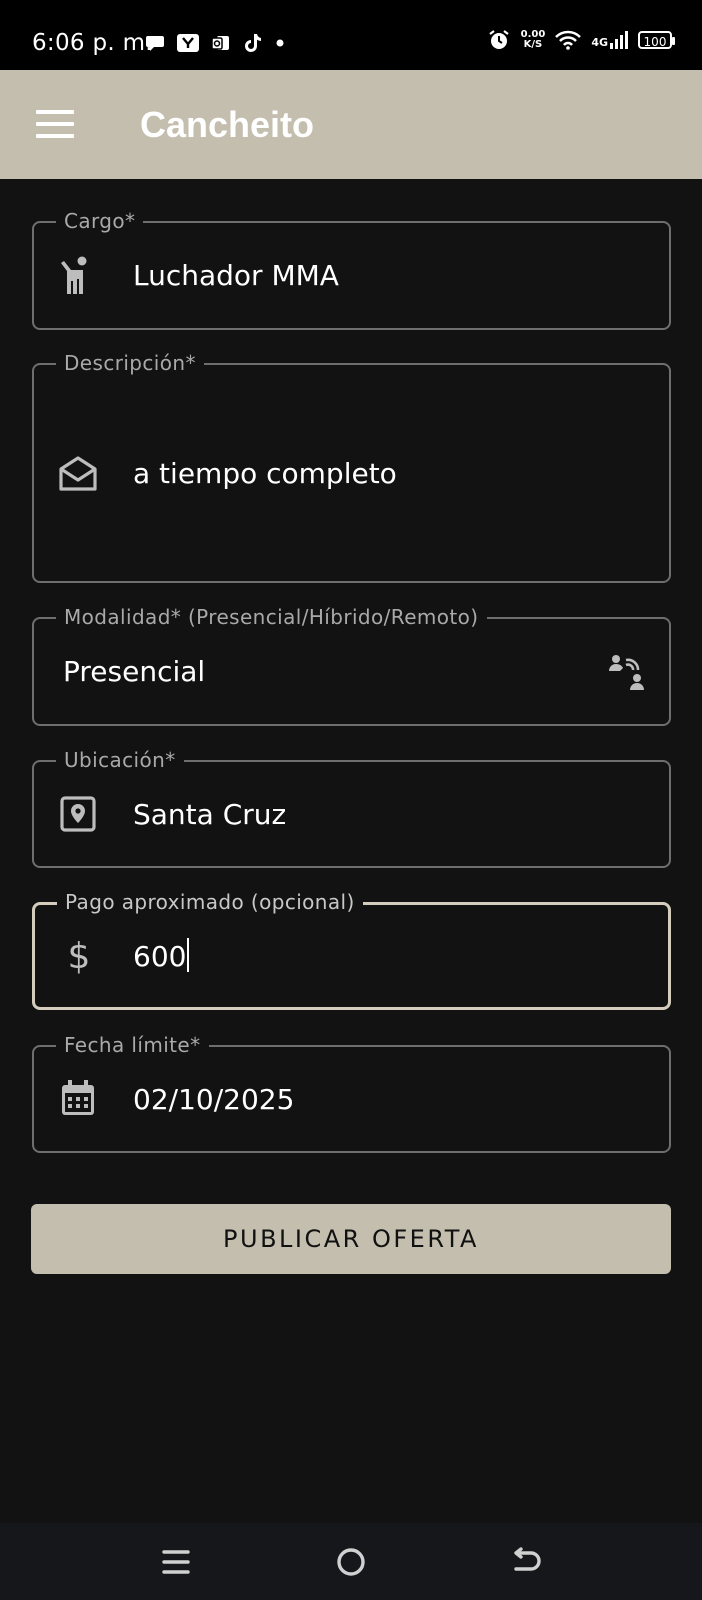 The width and height of the screenshot is (702, 1600). What do you see at coordinates (78, 474) in the screenshot?
I see `envelope-open-icon` at bounding box center [78, 474].